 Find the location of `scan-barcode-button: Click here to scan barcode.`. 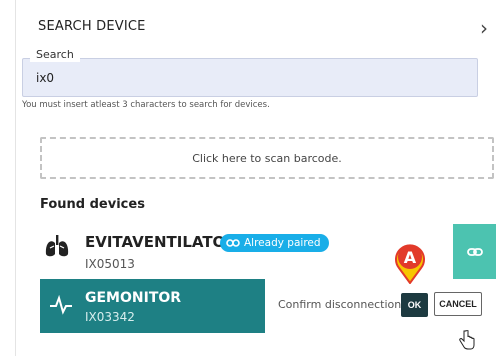

scan-barcode-button: Click here to scan barcode. is located at coordinates (267, 158).